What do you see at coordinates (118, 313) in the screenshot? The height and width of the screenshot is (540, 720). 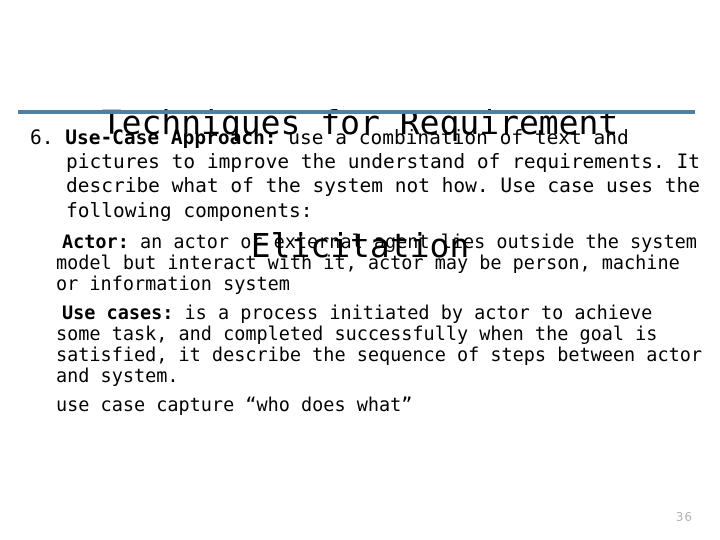 I see `sub-item-use-cases-heading: Use cases:` at bounding box center [118, 313].